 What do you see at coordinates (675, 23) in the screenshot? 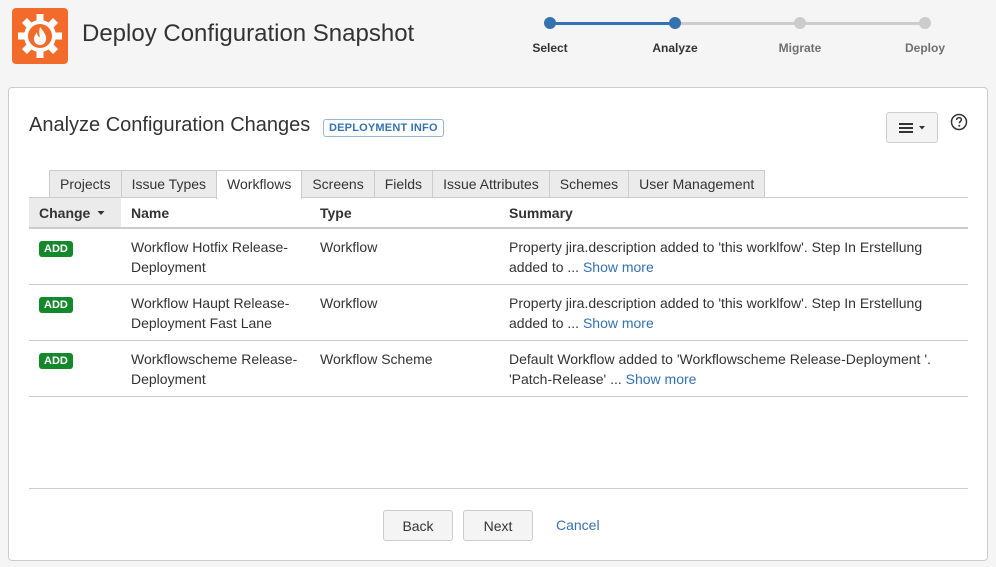
I see `step-dot-analyze` at bounding box center [675, 23].